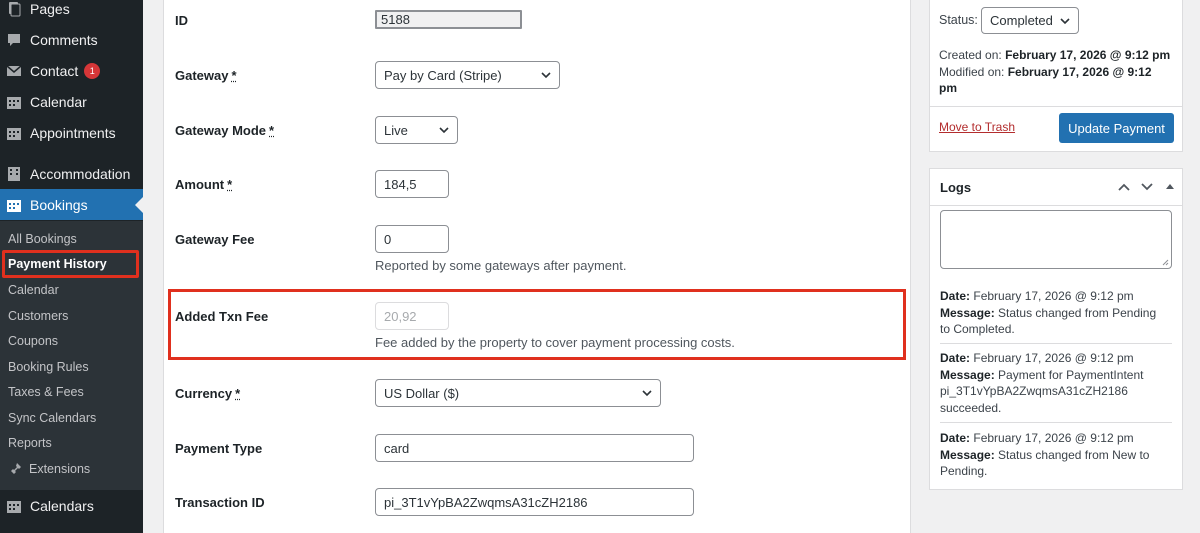 The width and height of the screenshot is (1200, 533). What do you see at coordinates (534, 502) in the screenshot?
I see `transaction-id-input: pi_3T1vYpBA2ZwqmsA31cZH2186` at bounding box center [534, 502].